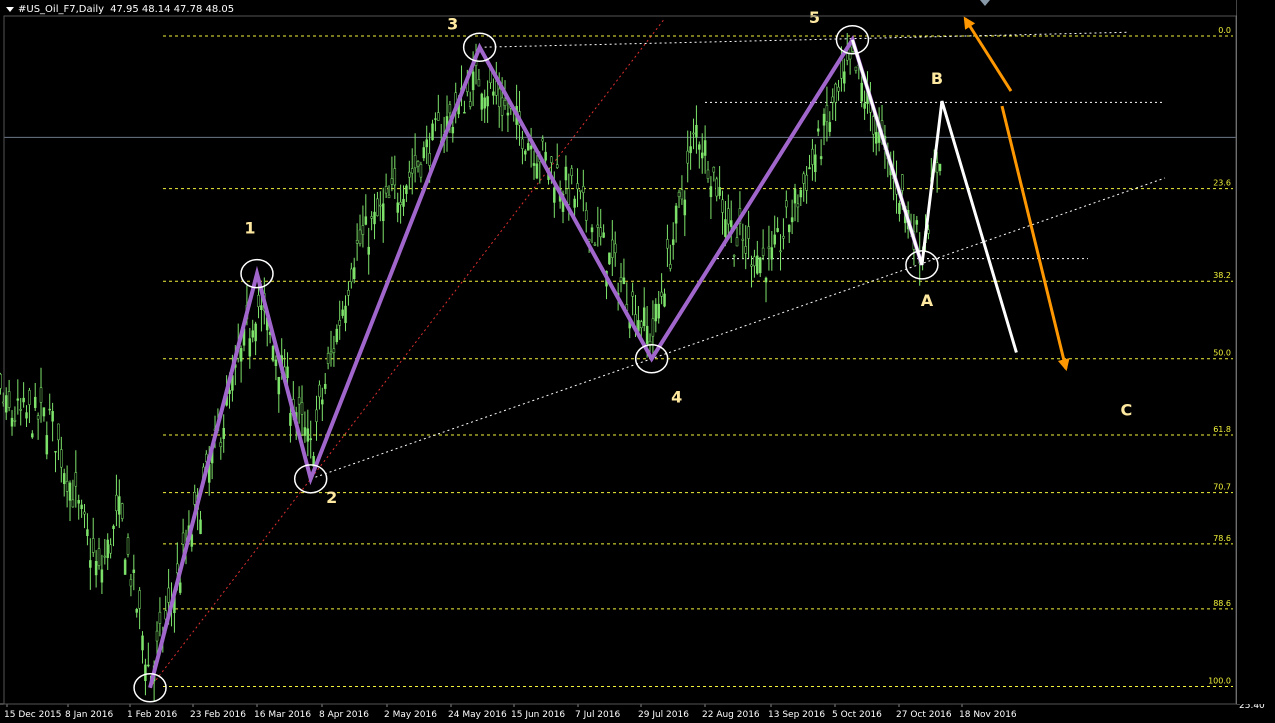 The width and height of the screenshot is (1275, 723). What do you see at coordinates (988, 54) in the screenshot?
I see `upside-target-arrow` at bounding box center [988, 54].